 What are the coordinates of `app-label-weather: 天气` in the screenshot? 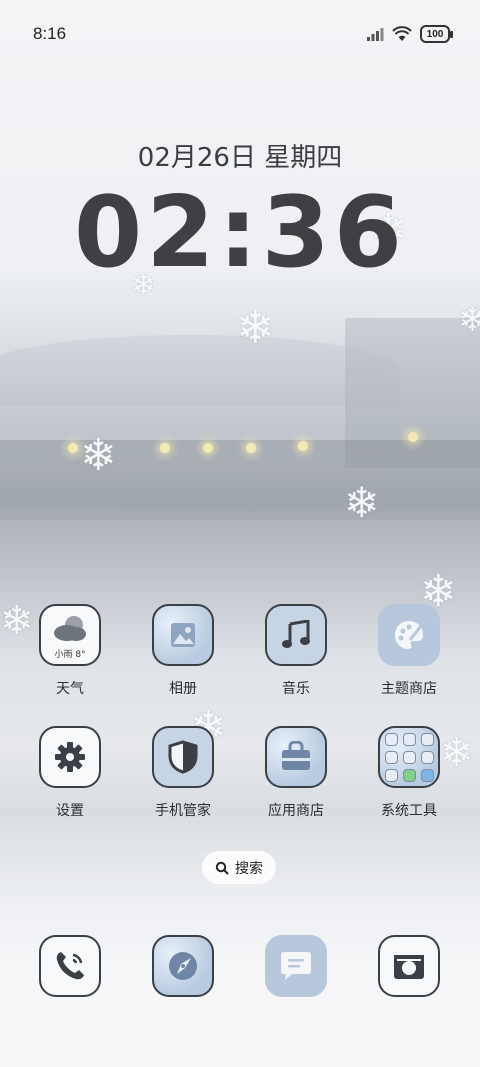 It's located at (70, 689).